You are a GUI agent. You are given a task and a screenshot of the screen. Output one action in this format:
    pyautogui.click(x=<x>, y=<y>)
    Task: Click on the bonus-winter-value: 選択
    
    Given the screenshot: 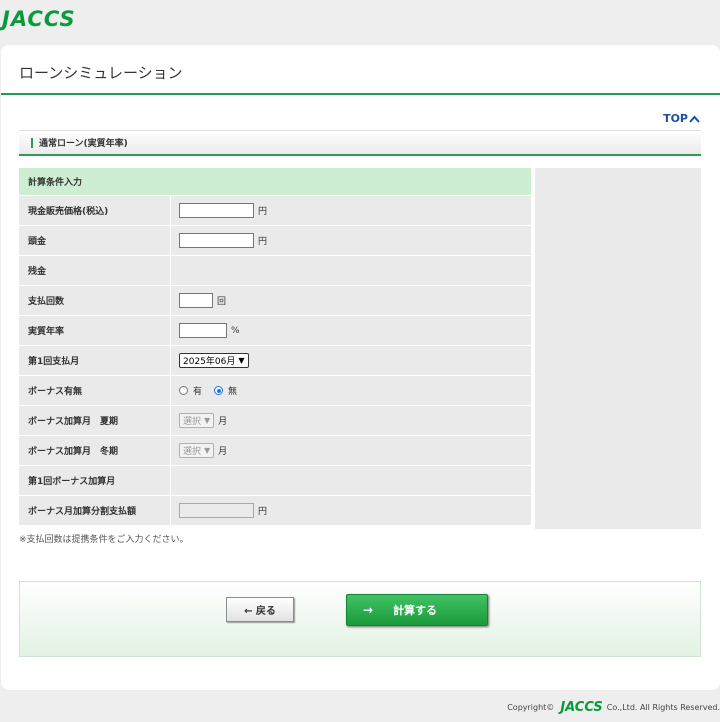 What is the action you would take?
    pyautogui.click(x=192, y=452)
    